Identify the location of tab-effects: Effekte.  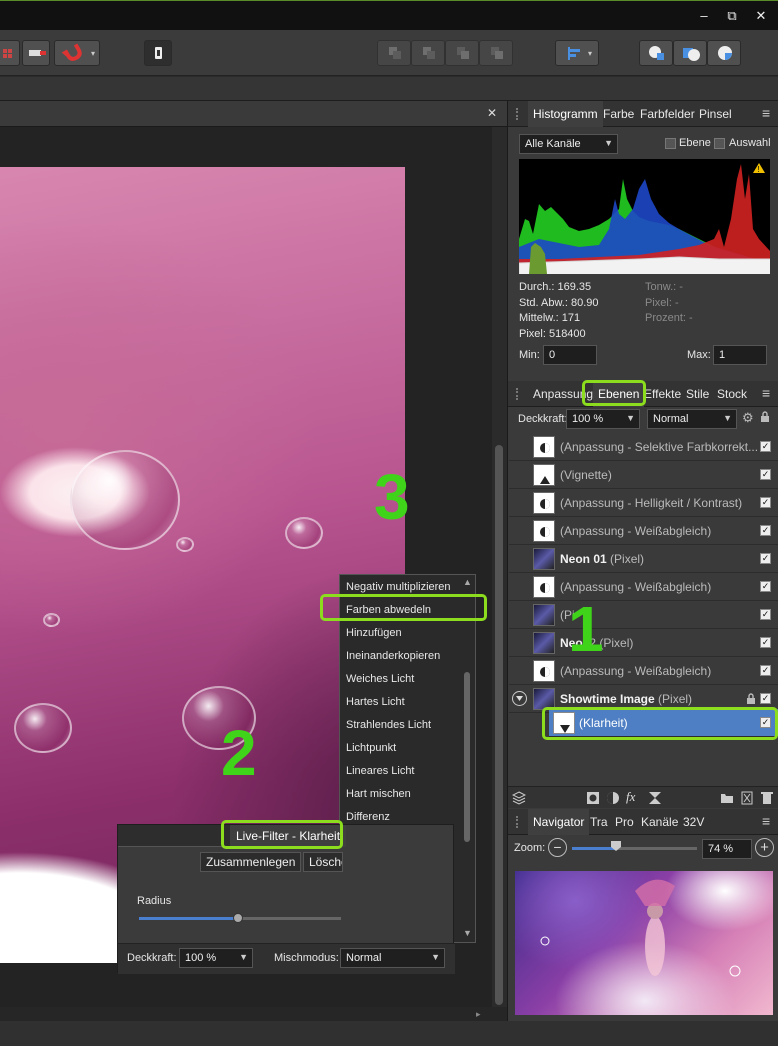
(662, 394).